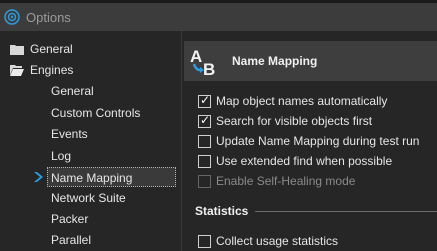 The width and height of the screenshot is (437, 251). Describe the element at coordinates (277, 241) in the screenshot. I see `option-label: Collect usage statistics` at that location.